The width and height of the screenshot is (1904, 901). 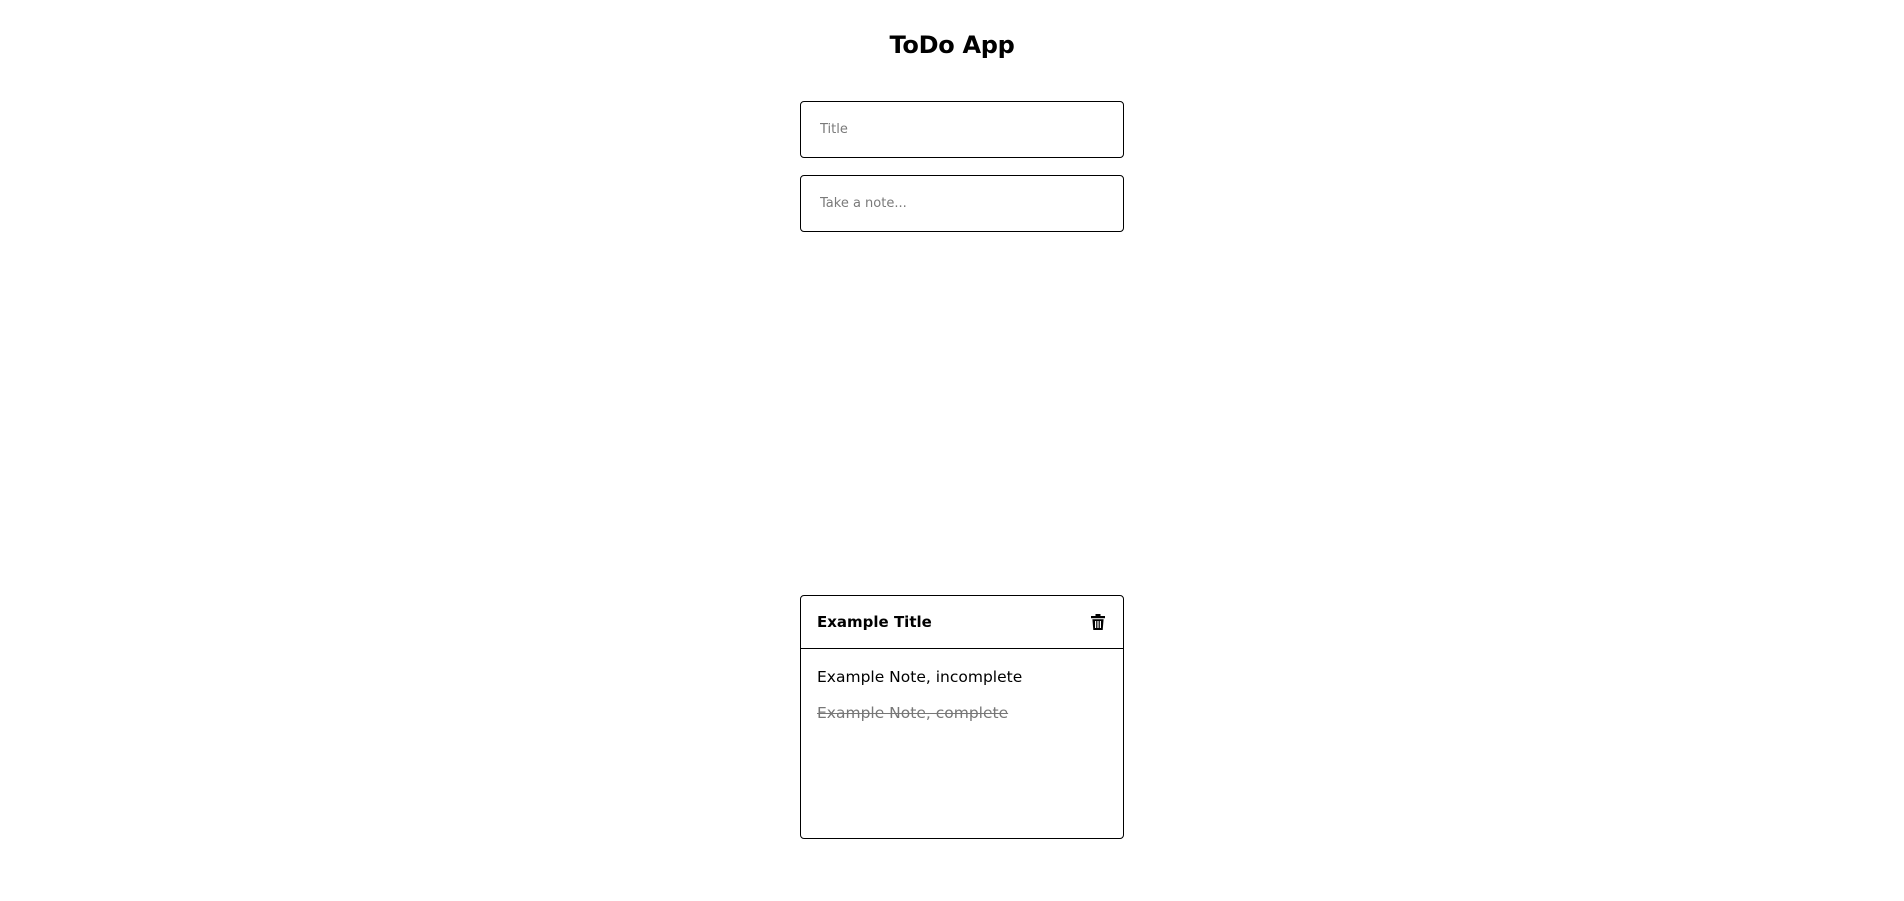 I want to click on todo-card-title: Example Title, so click(x=874, y=622).